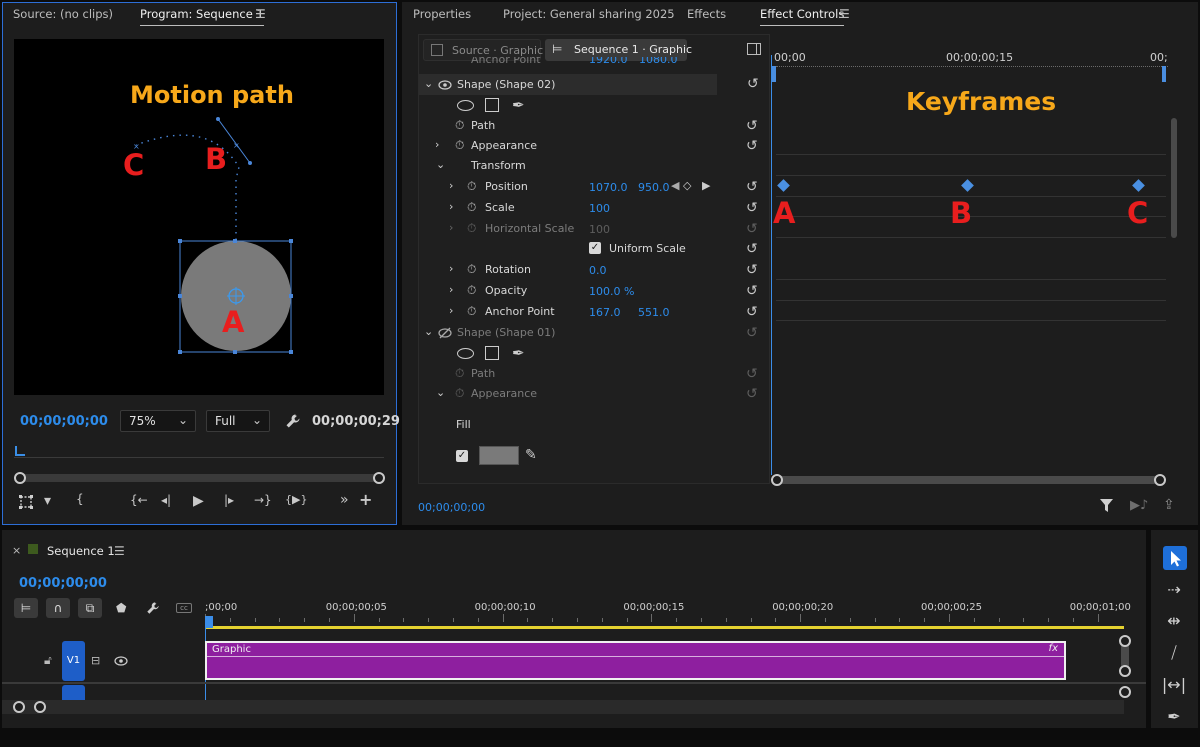  Describe the element at coordinates (608, 187) in the screenshot. I see `position-x-value: 1070.0` at that location.